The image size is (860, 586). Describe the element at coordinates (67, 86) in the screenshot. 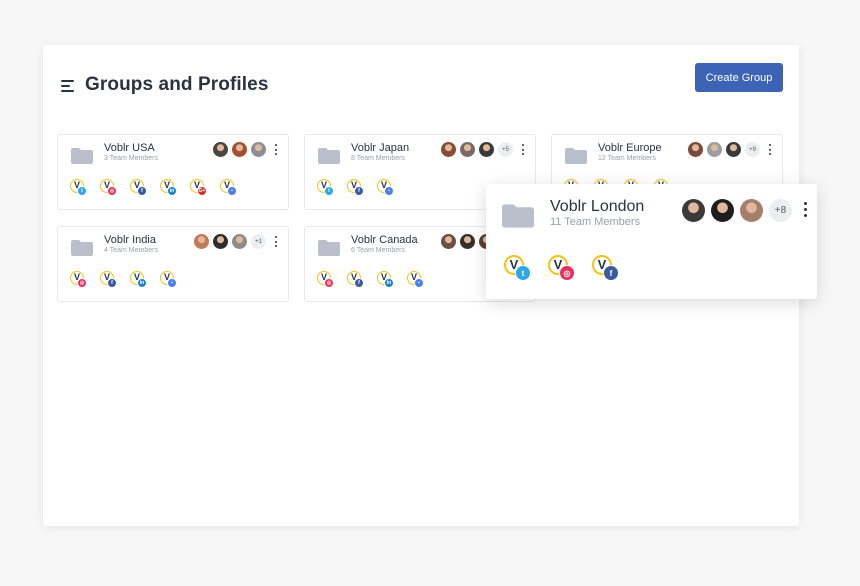

I see `menu-icon` at that location.